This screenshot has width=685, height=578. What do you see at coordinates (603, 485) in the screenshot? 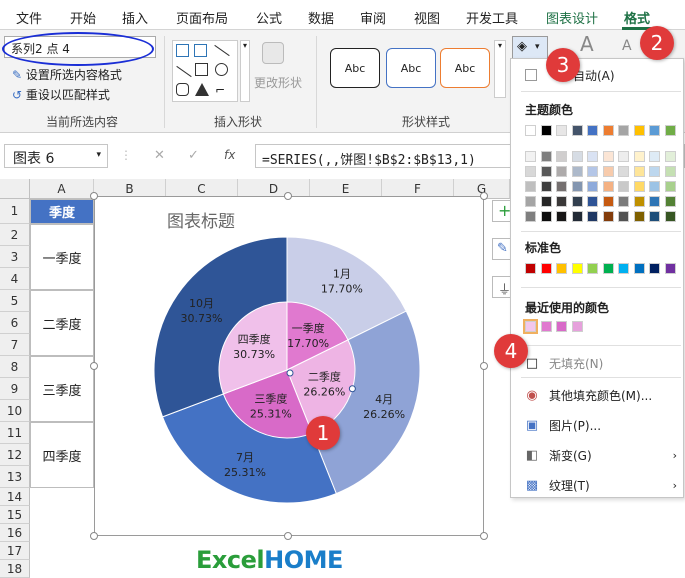
I see `texture-fill-option: ▩ 纹理(T) ›` at bounding box center [603, 485].